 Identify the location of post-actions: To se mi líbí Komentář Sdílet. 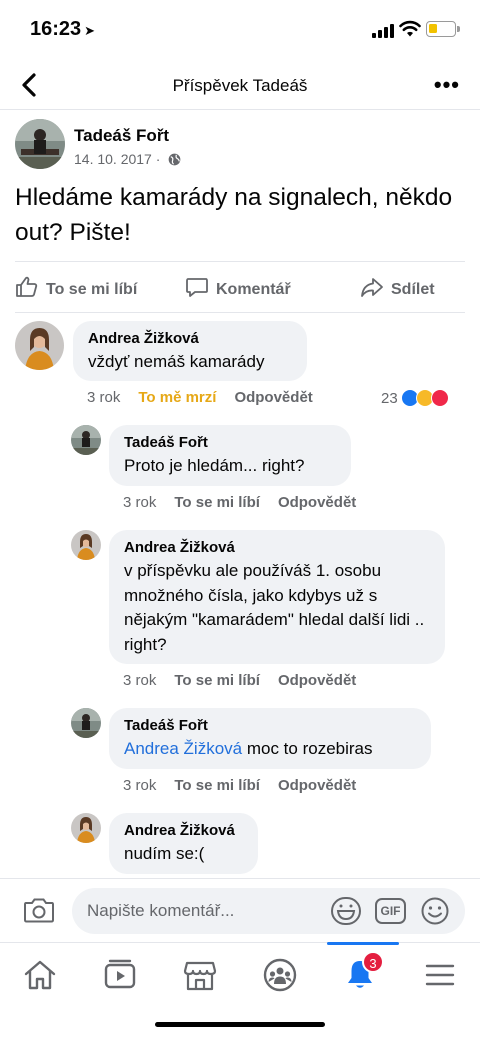
(240, 287).